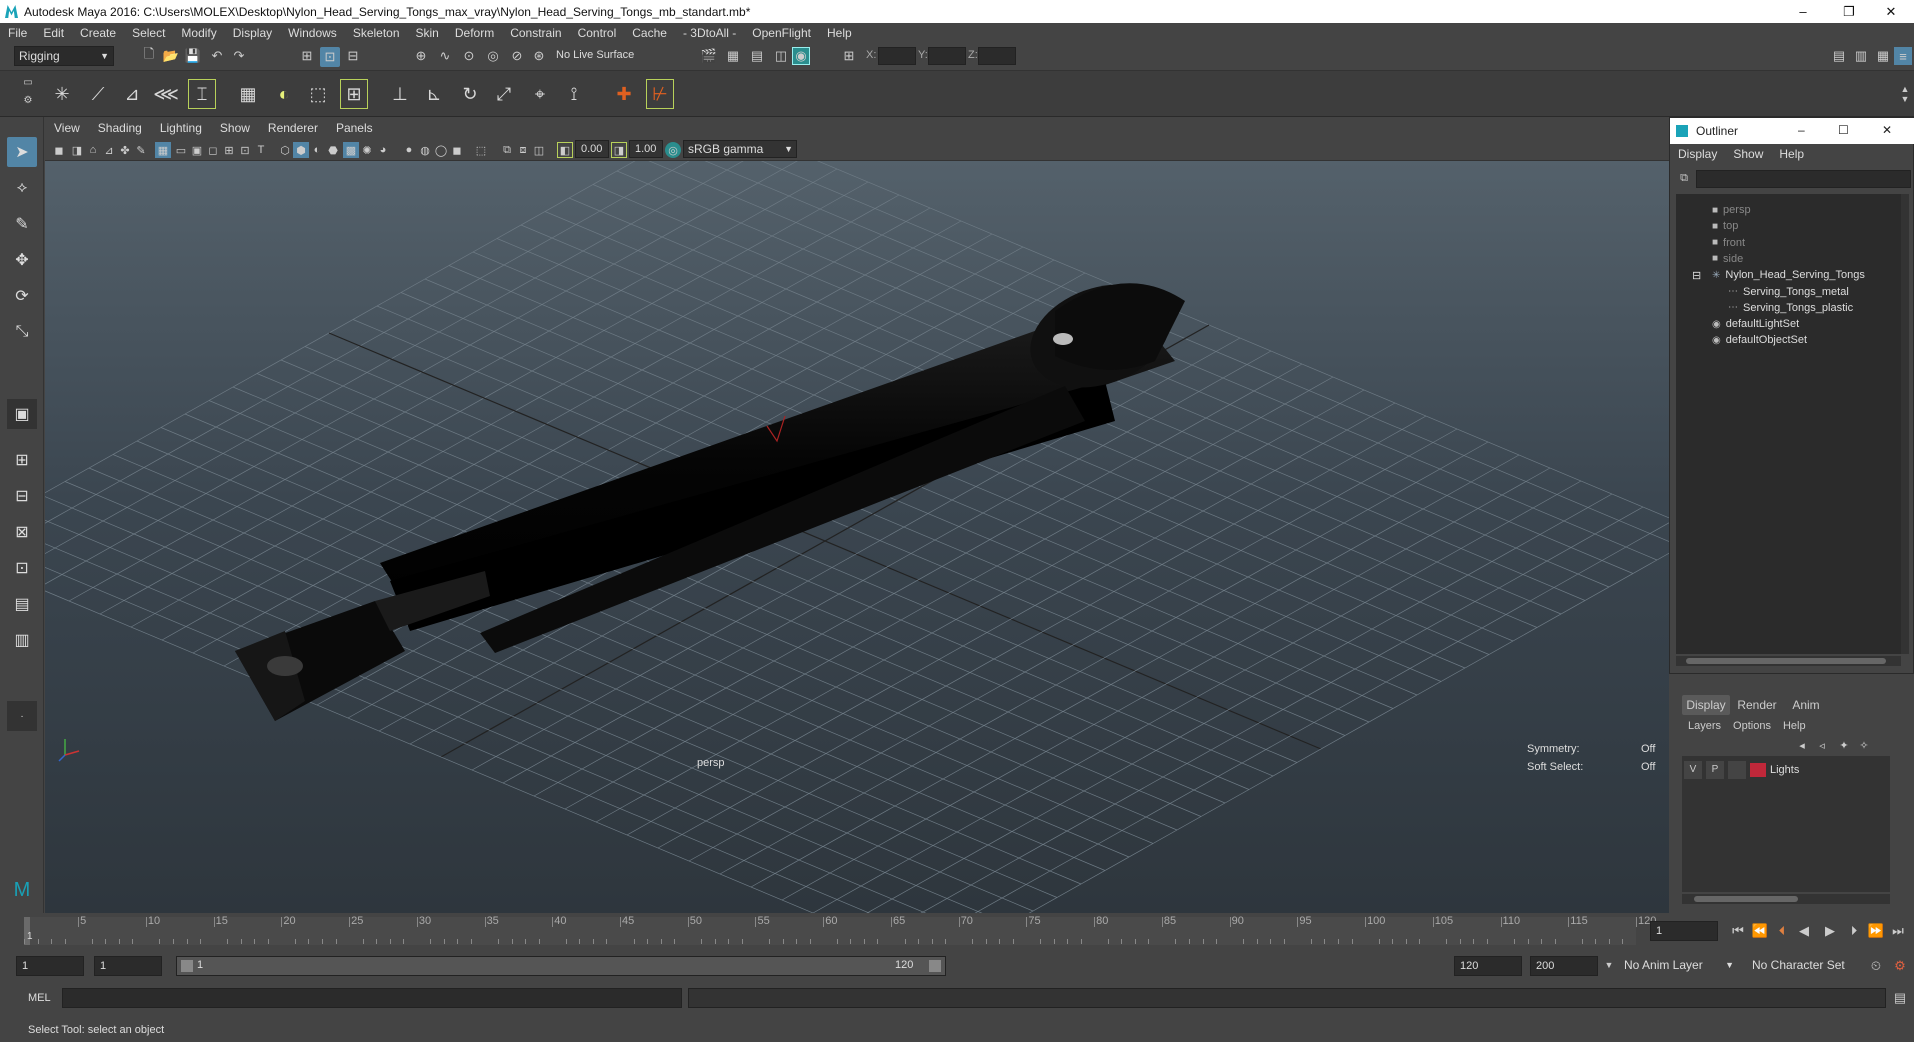 This screenshot has width=1914, height=1042. Describe the element at coordinates (22, 604) in the screenshot. I see `hypershade-layout-icon: ▤` at that location.